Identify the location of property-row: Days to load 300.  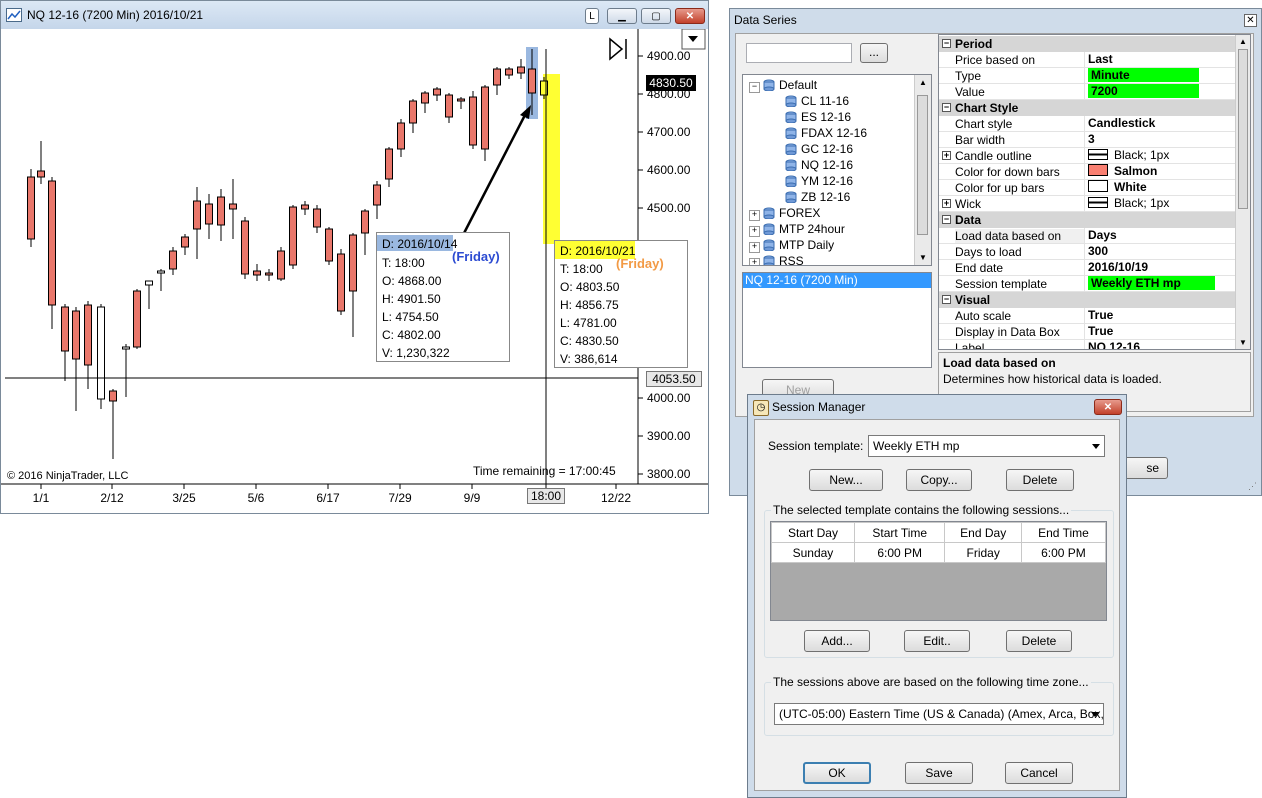
(1091, 252).